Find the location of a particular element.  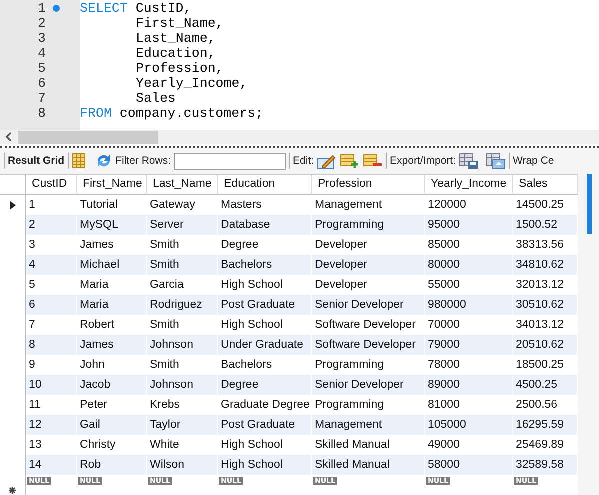

horizontal-scrollbar is located at coordinates (299, 137).